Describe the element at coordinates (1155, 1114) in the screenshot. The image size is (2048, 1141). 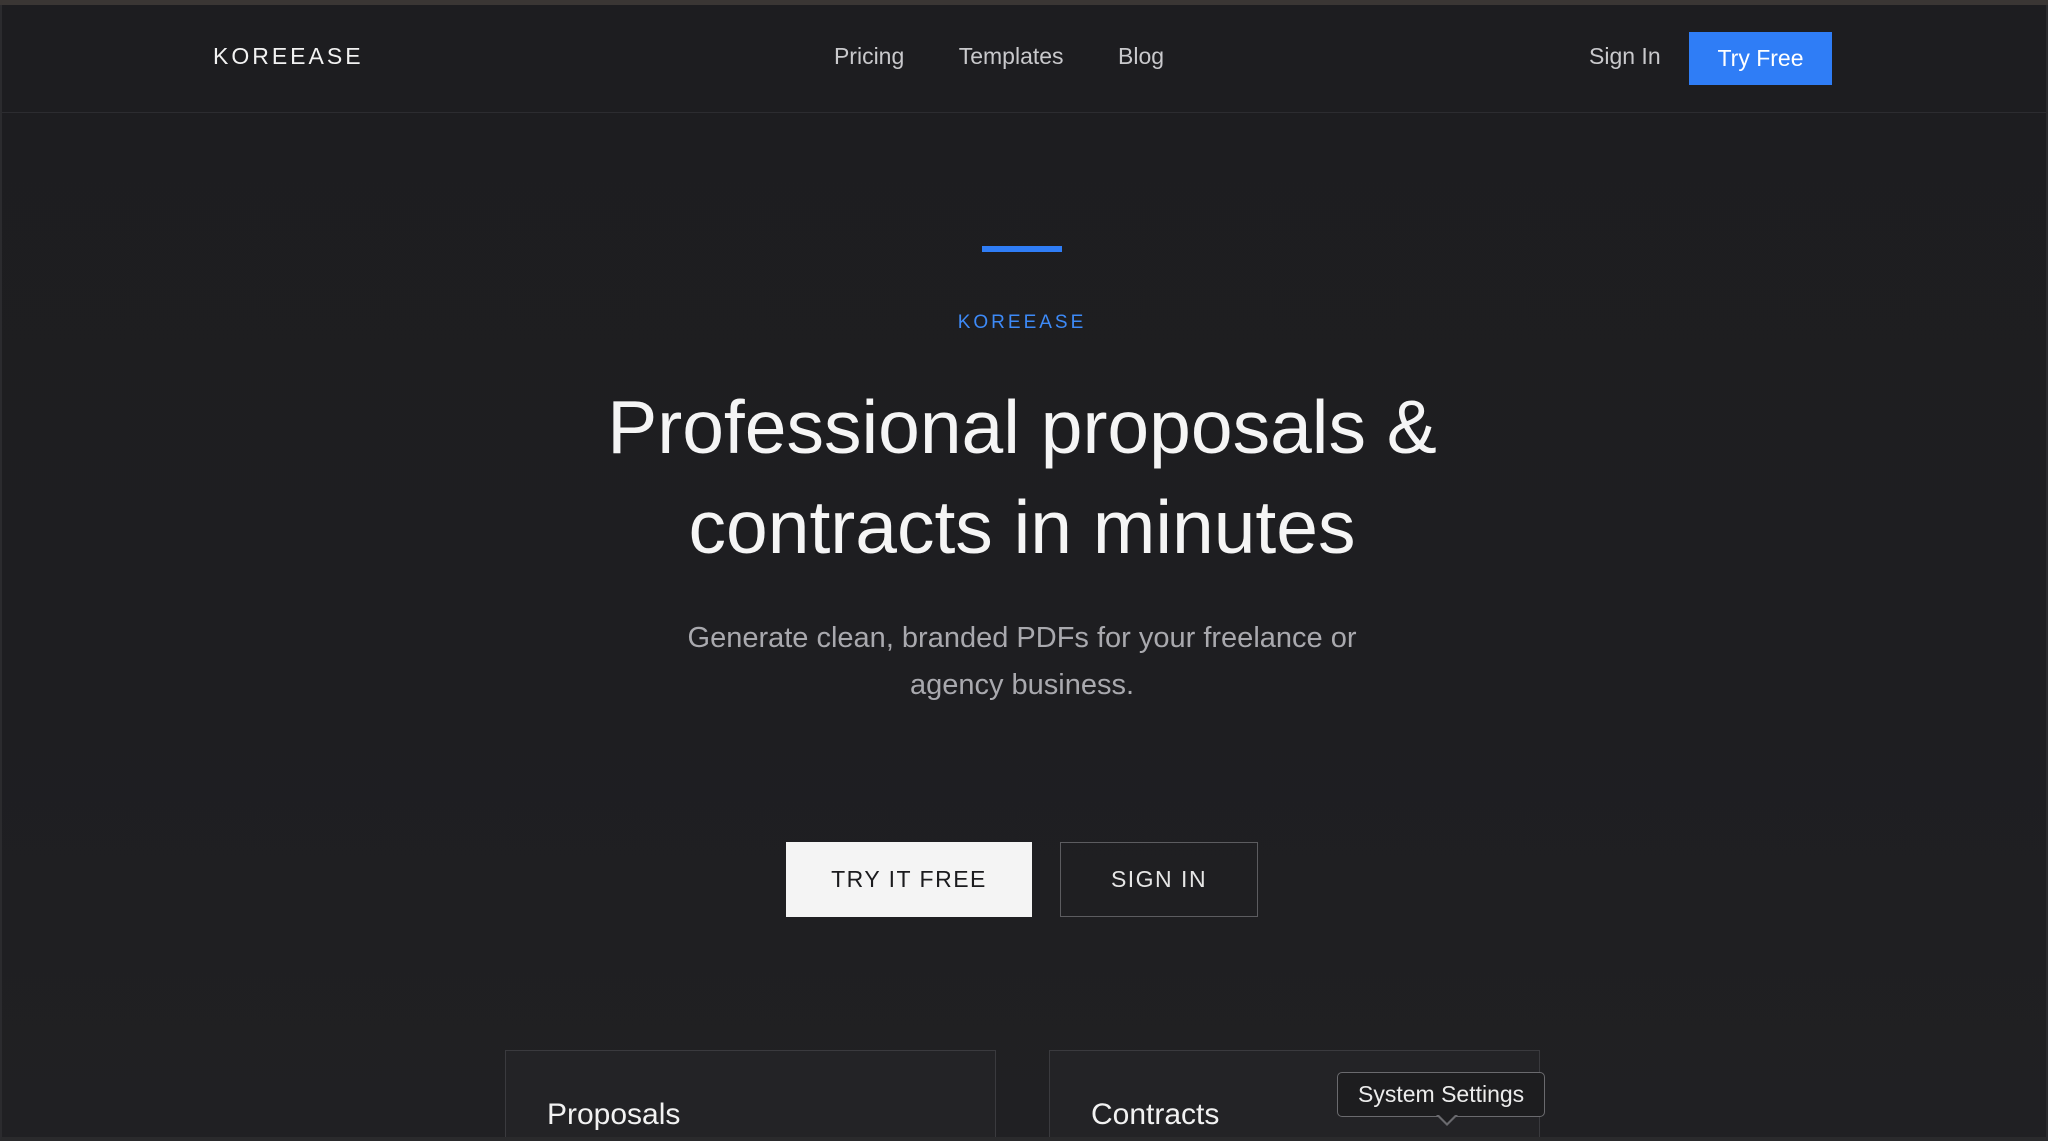
I see `card-title: Contracts` at that location.